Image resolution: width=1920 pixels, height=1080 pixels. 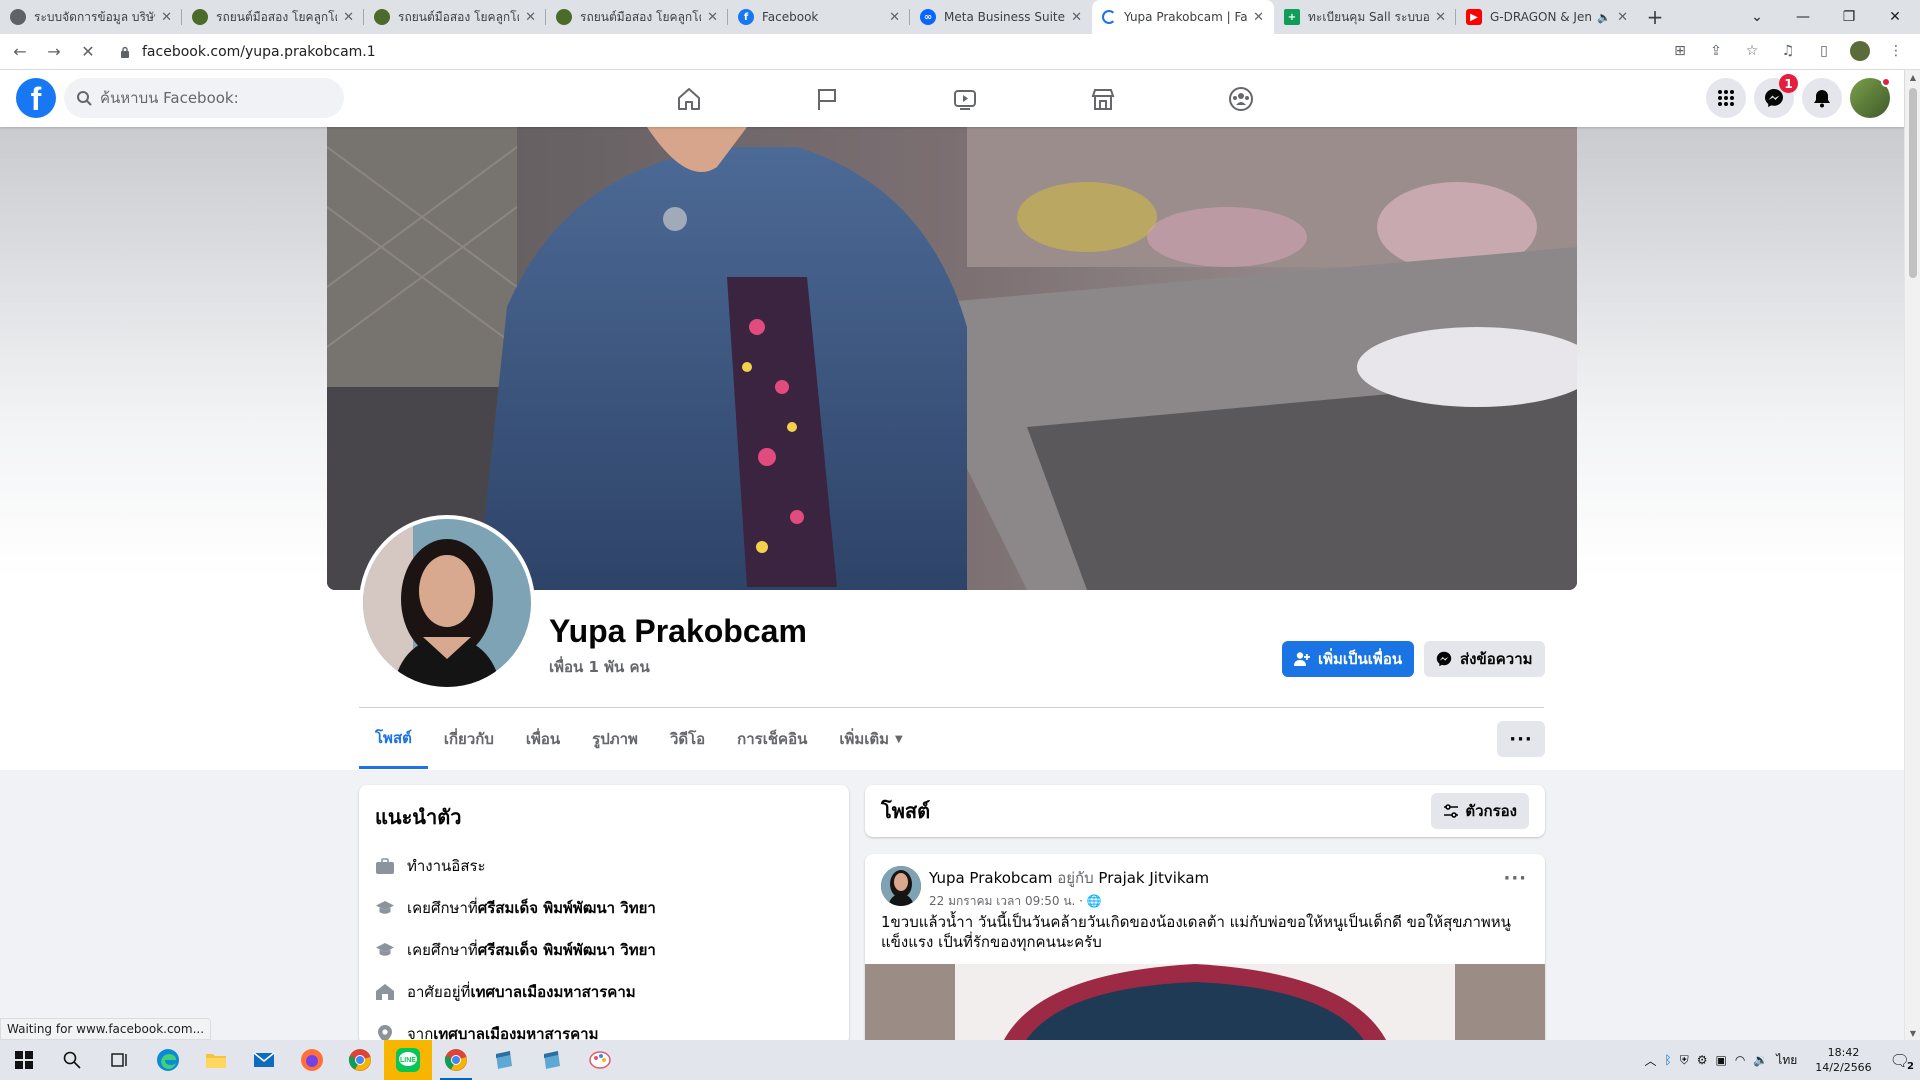 I want to click on post-options-button: ···, so click(x=1515, y=878).